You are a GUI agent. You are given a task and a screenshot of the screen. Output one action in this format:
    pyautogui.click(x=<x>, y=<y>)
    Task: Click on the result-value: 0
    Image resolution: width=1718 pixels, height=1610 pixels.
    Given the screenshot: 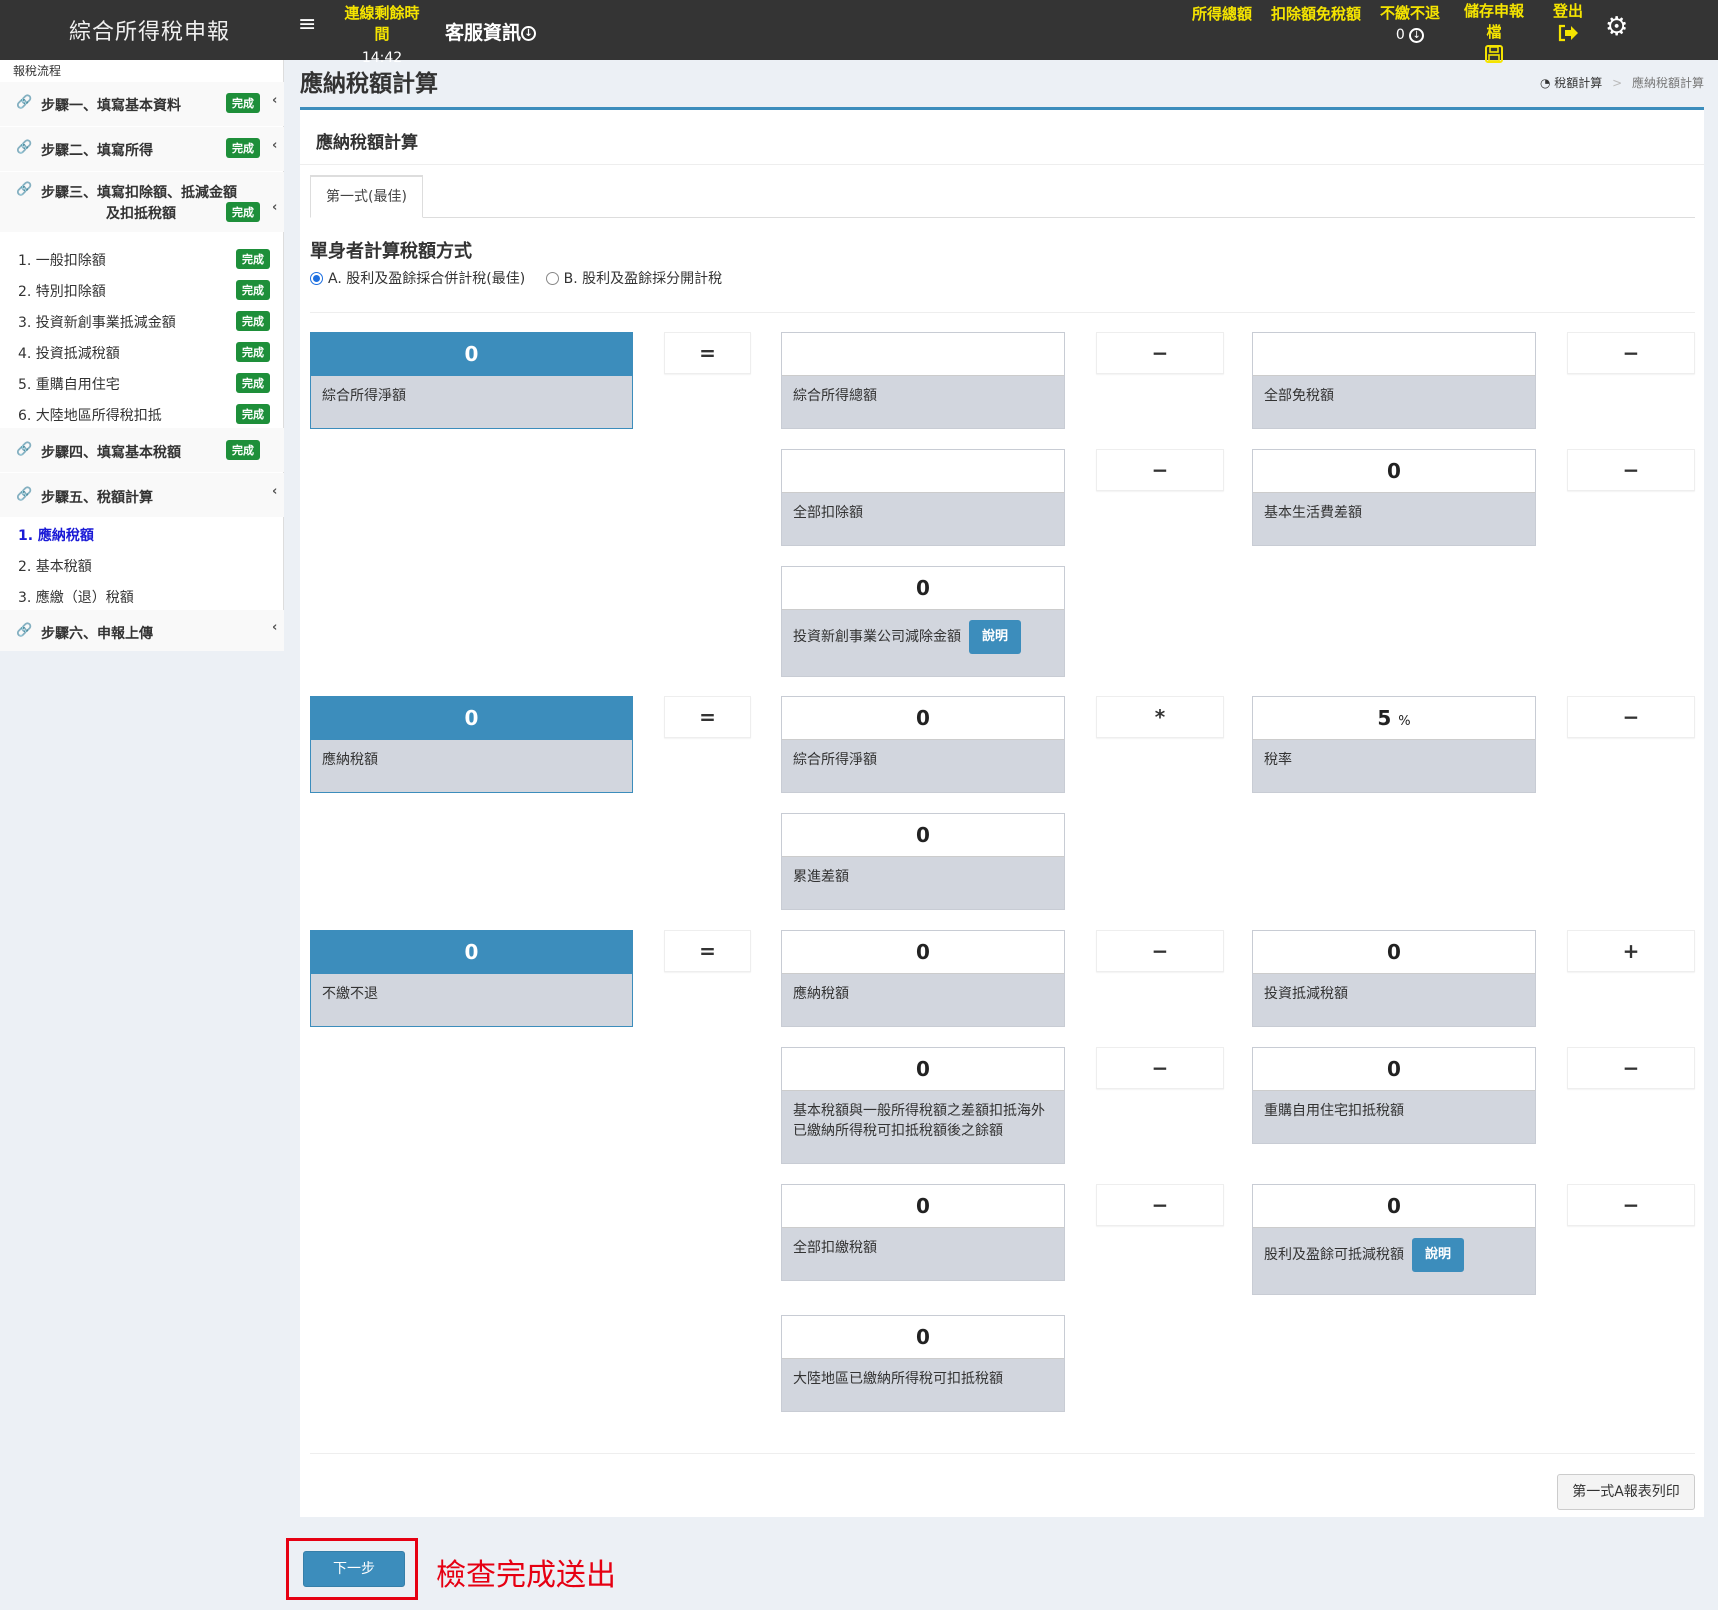 What is the action you would take?
    pyautogui.click(x=471, y=952)
    